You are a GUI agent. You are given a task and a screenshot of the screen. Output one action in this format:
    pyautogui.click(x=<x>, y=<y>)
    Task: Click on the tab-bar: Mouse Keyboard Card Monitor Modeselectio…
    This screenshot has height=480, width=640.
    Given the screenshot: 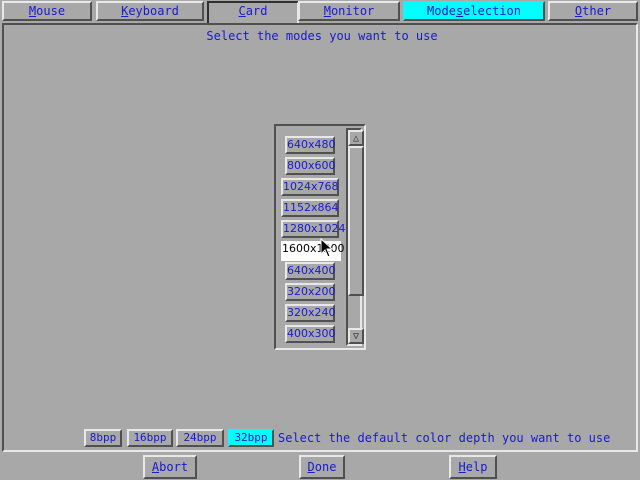 What is the action you would take?
    pyautogui.click(x=320, y=12)
    